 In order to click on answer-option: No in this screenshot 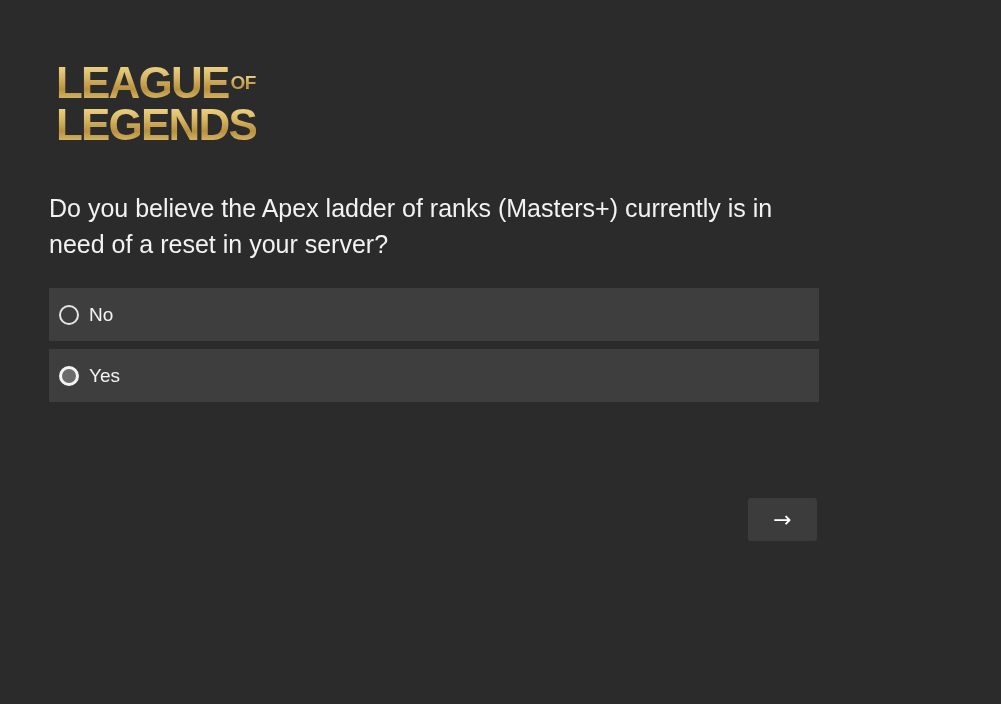, I will do `click(434, 314)`.